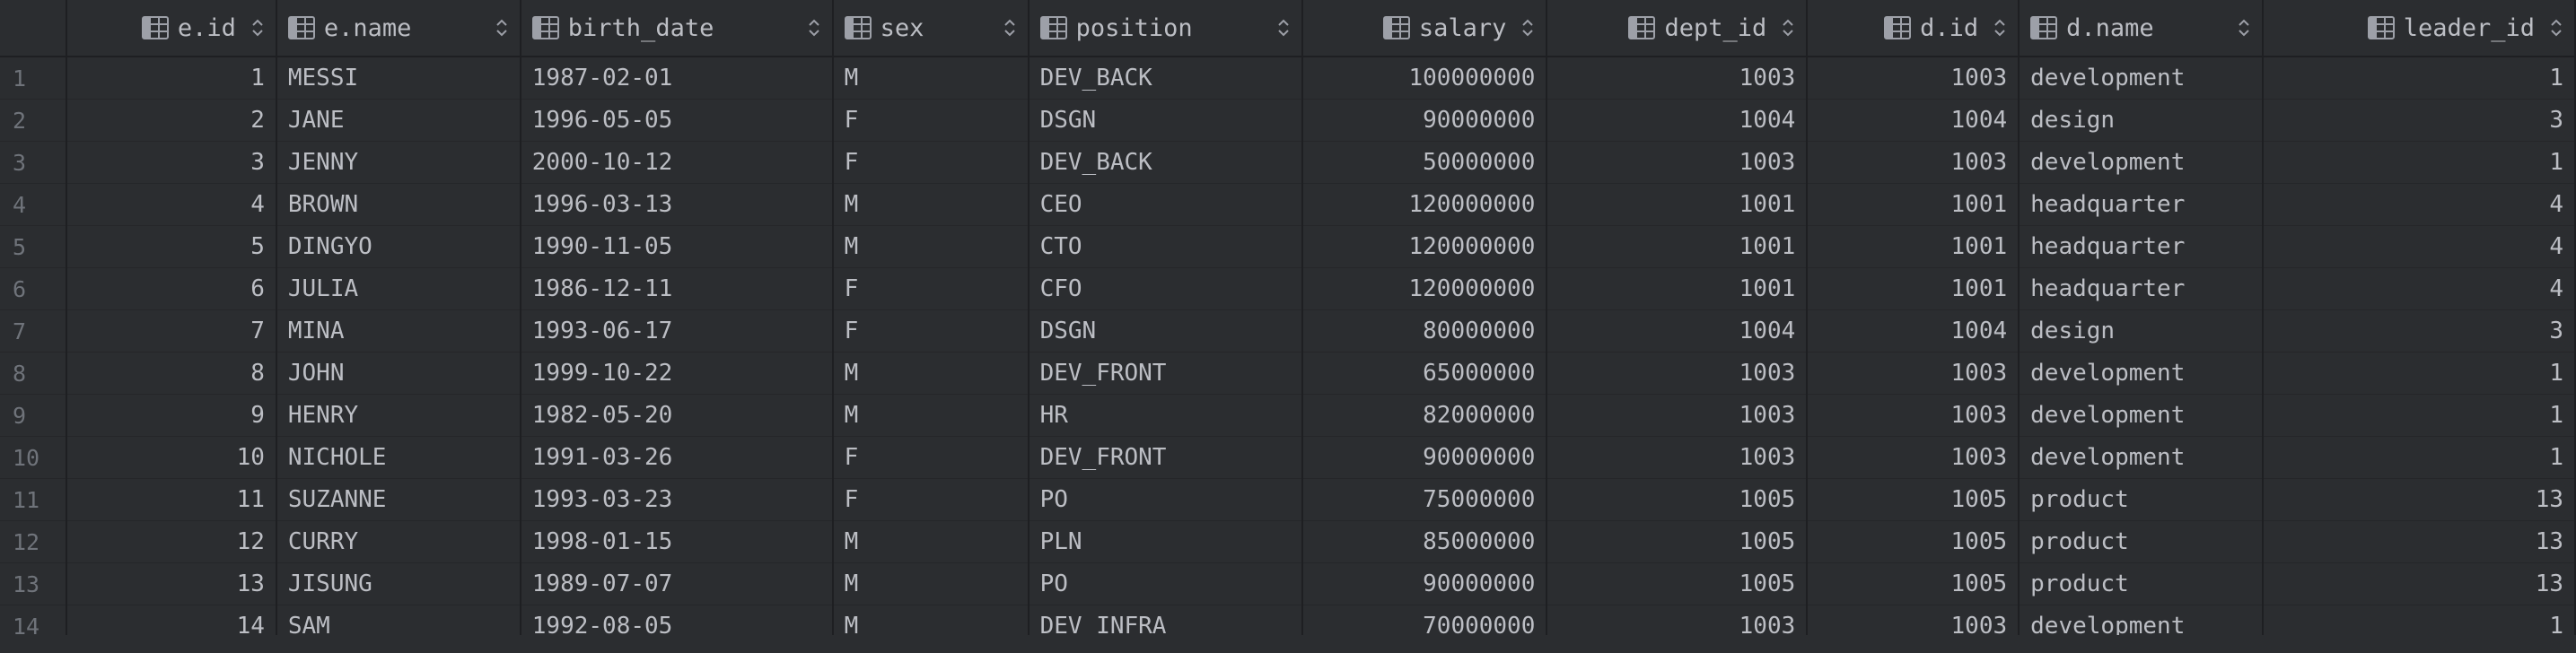  What do you see at coordinates (2142, 246) in the screenshot?
I see `cell-d-name: headquarter` at bounding box center [2142, 246].